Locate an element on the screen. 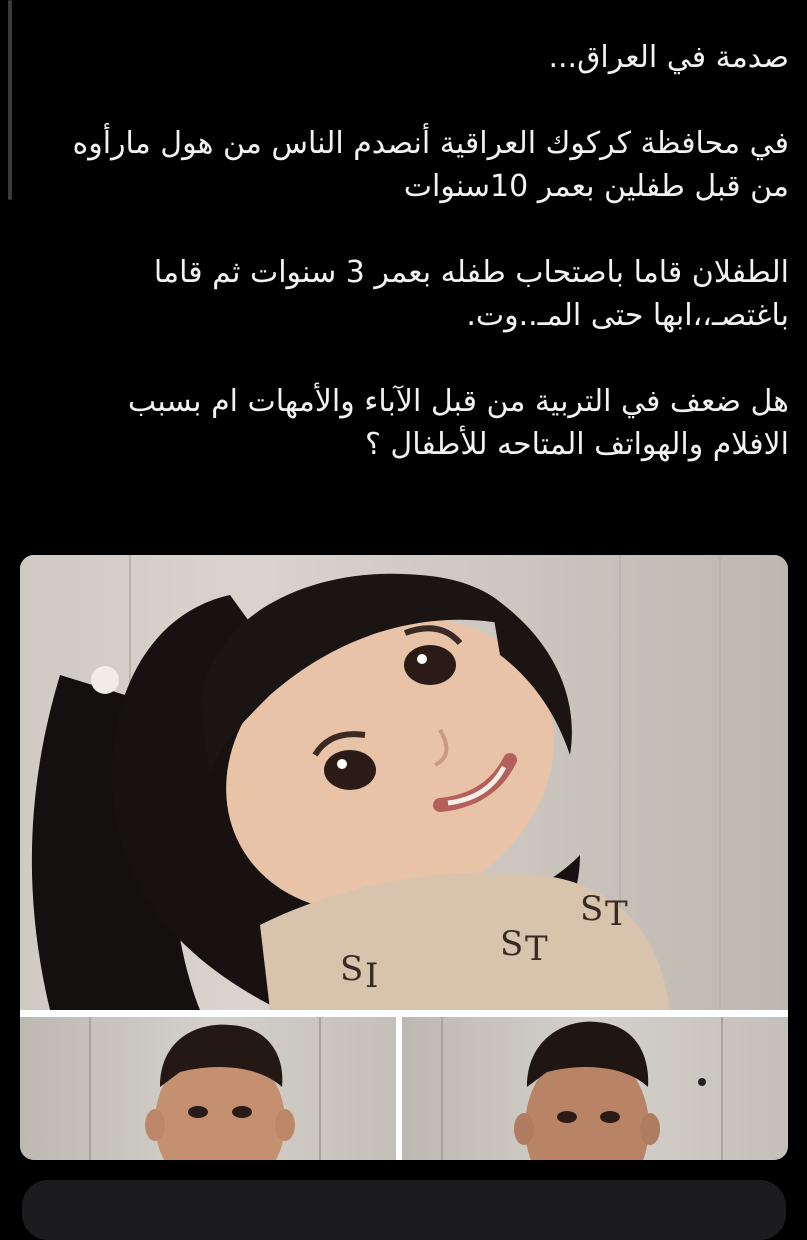  paragraph-2-line-2: باغتصـ،،ابها حتى المـ..وت. is located at coordinates (627, 315).